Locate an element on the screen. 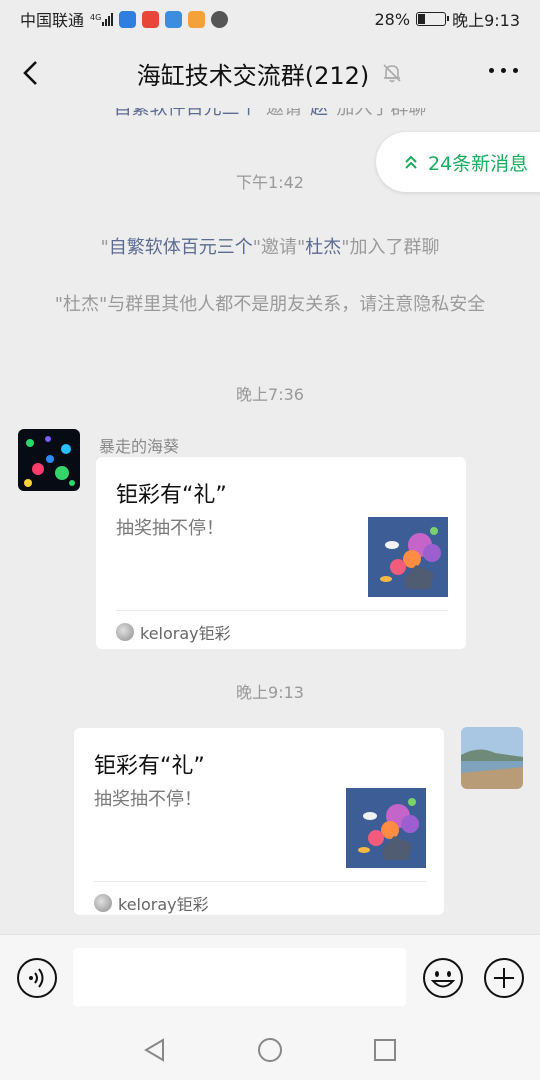 The height and width of the screenshot is (1080, 540). plus-icon is located at coordinates (504, 978).